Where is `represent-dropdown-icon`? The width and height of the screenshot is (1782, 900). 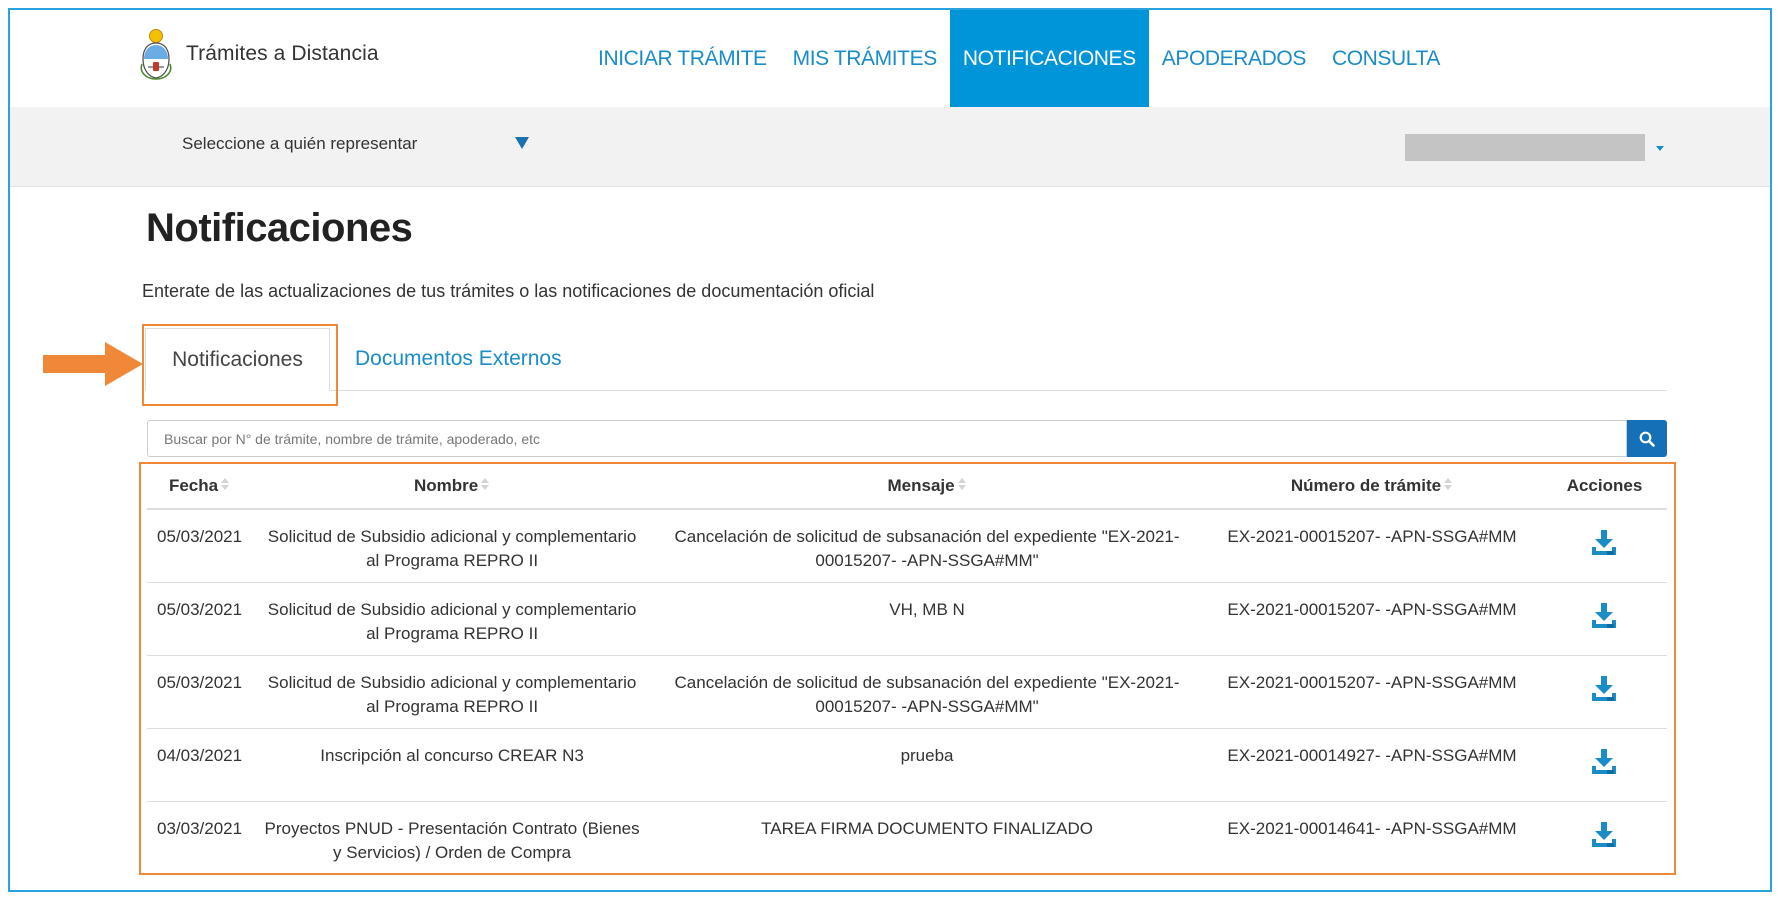
represent-dropdown-icon is located at coordinates (522, 143).